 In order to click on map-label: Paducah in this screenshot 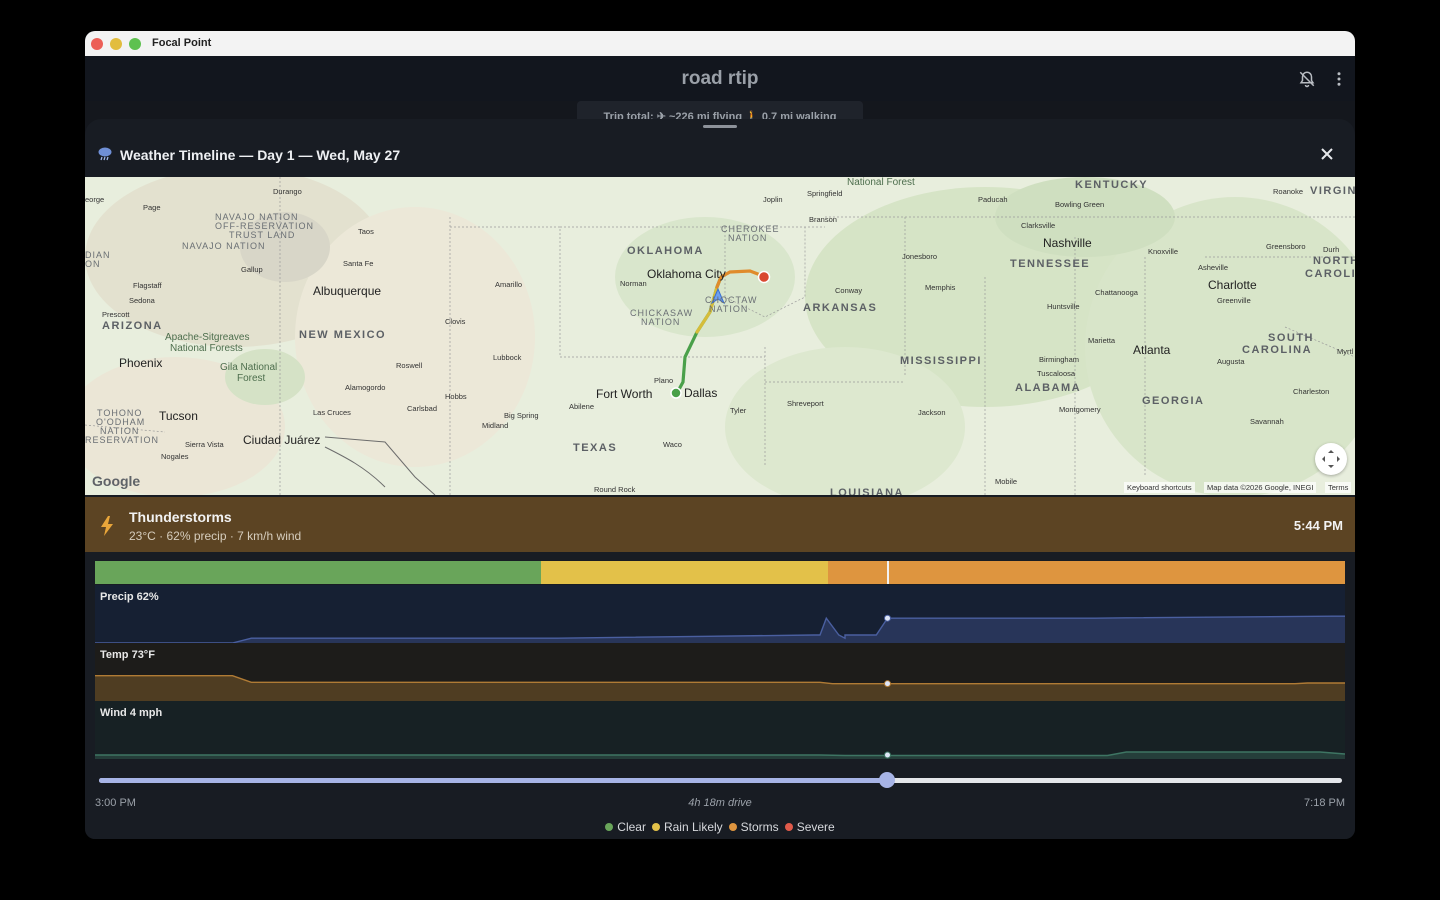, I will do `click(993, 199)`.